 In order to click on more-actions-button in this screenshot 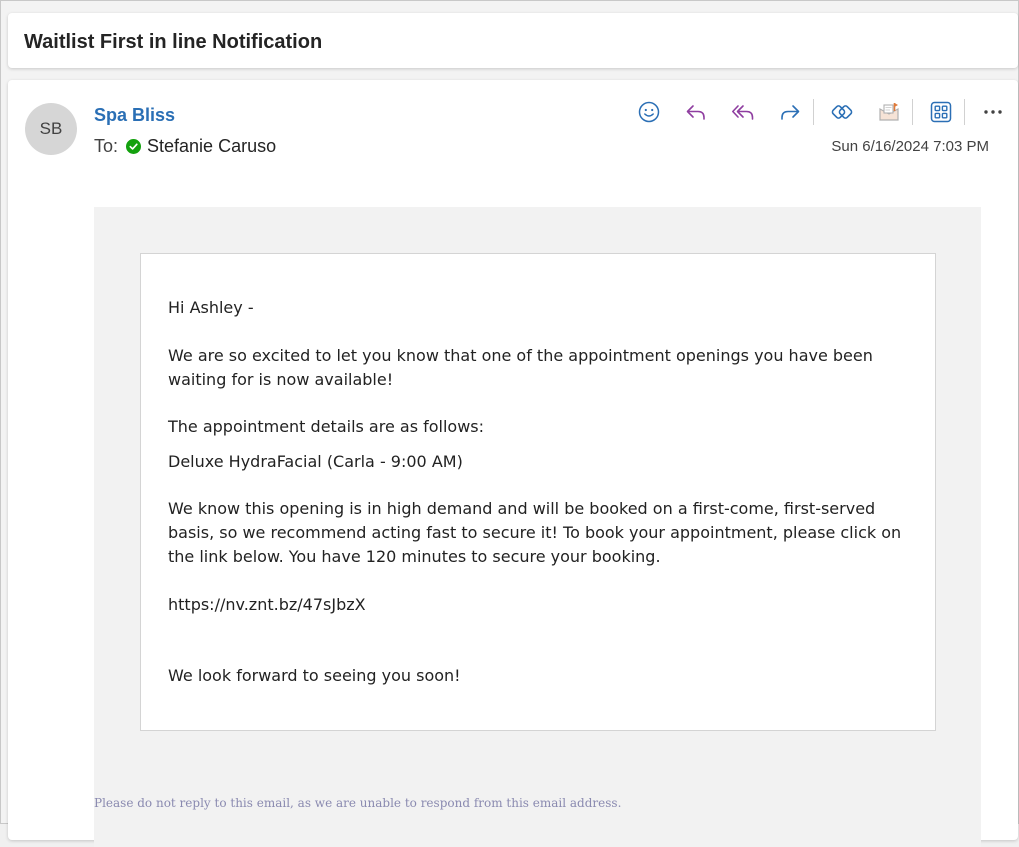, I will do `click(993, 112)`.